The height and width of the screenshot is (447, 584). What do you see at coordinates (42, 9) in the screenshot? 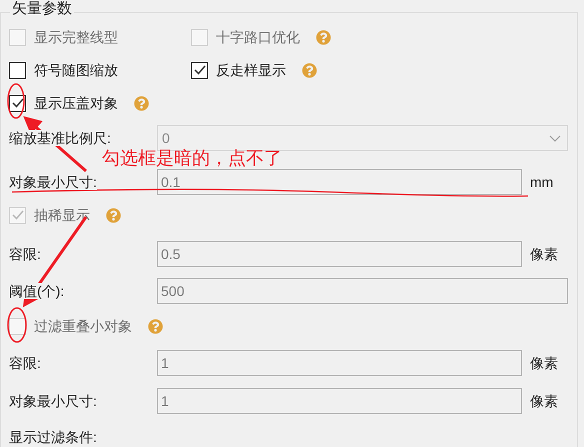
I see `group-title: 矢量参数` at bounding box center [42, 9].